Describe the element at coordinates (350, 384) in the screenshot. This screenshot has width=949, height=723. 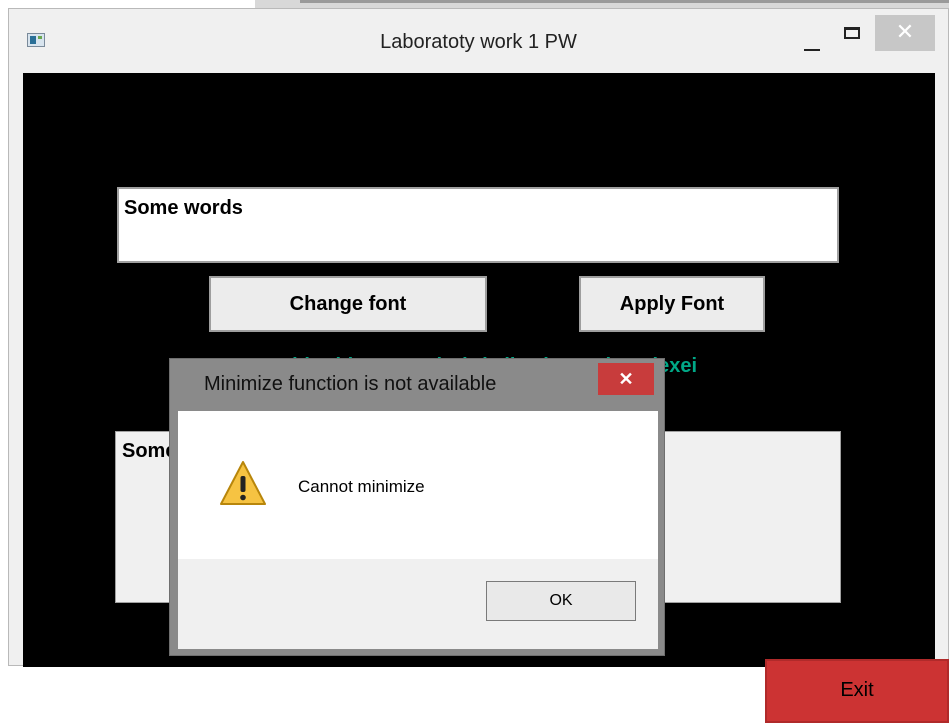
I see `dialog-title: Minimize function is not available` at that location.